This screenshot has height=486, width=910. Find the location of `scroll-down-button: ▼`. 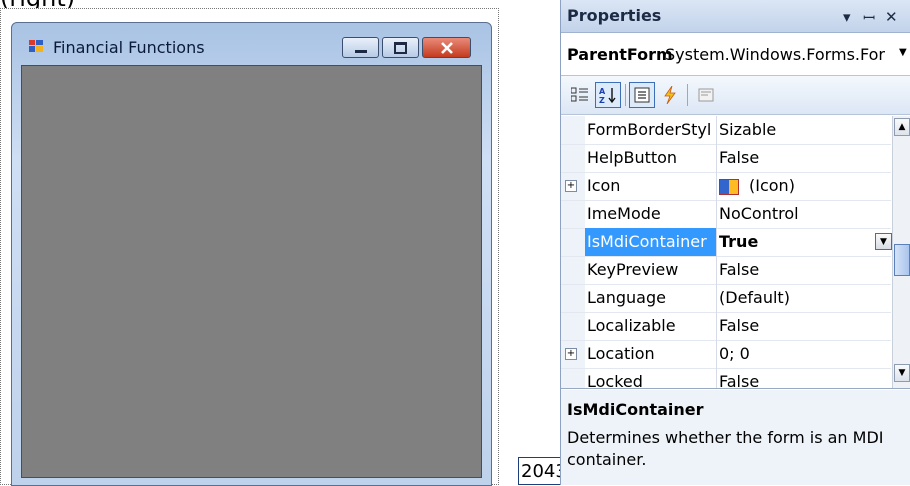

scroll-down-button: ▼ is located at coordinates (902, 373).